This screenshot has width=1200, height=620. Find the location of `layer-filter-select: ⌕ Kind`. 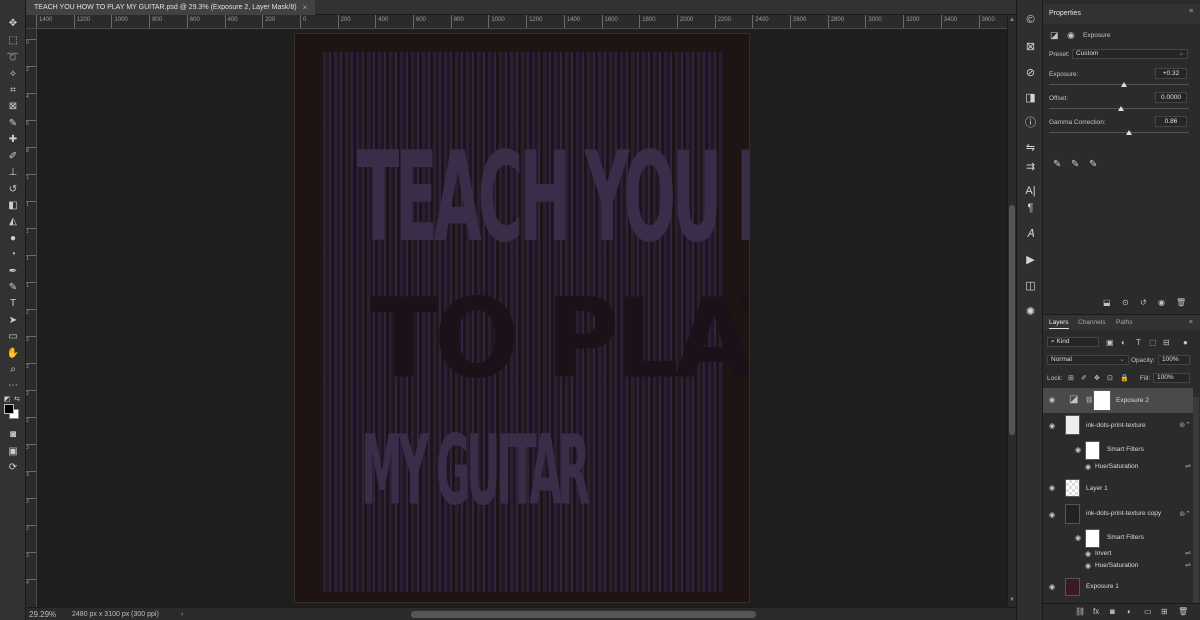

layer-filter-select: ⌕ Kind is located at coordinates (1073, 342).